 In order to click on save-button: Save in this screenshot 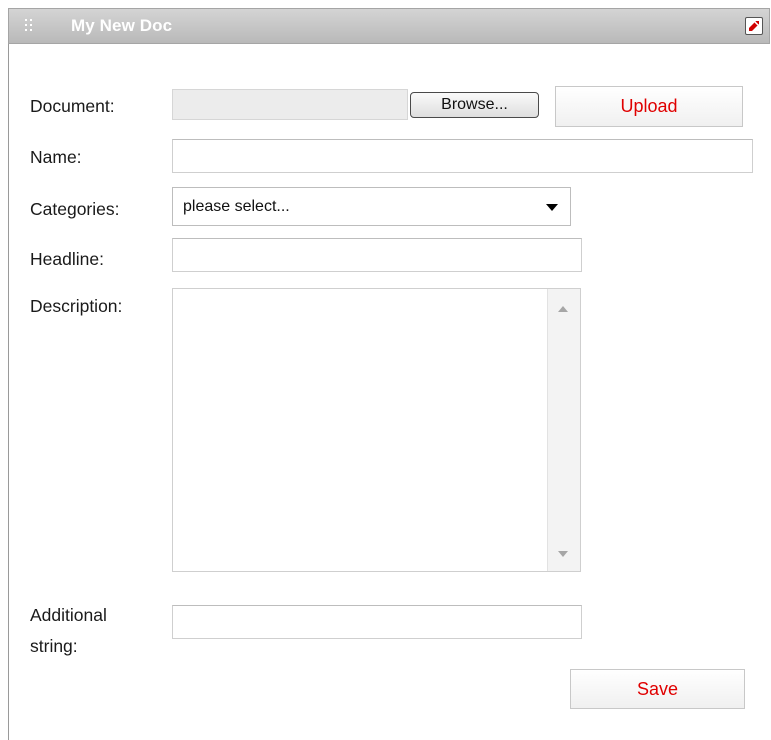, I will do `click(657, 689)`.